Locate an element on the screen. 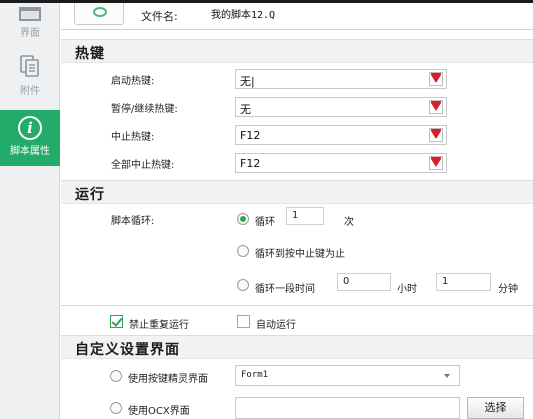 The width and height of the screenshot is (533, 419). script-thumbnail is located at coordinates (99, 14).